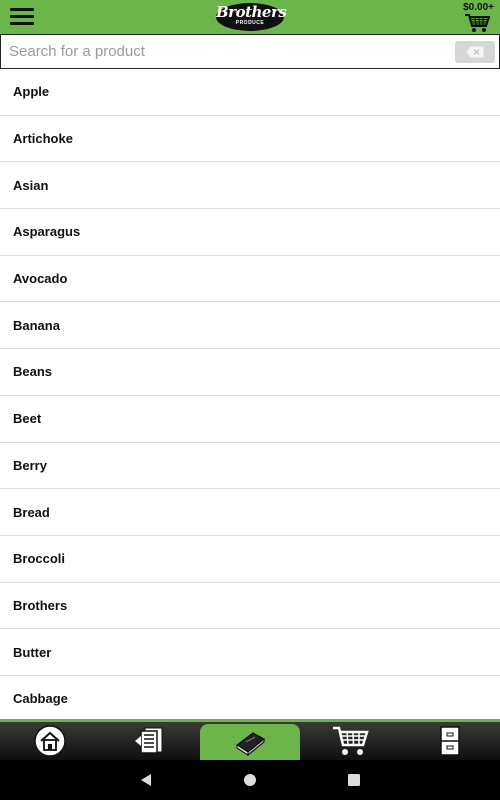 This screenshot has width=500, height=800. I want to click on app-header: Brothers PRODUCE $0.00+, so click(250, 17).